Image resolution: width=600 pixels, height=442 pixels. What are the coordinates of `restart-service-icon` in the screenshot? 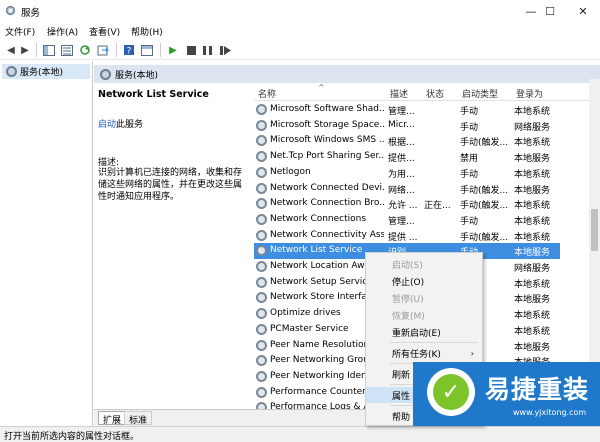 It's located at (225, 50).